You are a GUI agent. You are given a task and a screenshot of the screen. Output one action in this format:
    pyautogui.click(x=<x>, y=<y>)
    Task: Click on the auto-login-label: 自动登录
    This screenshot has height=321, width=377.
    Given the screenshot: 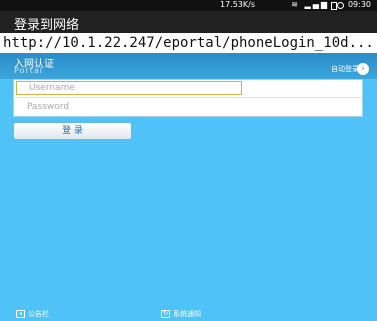 What is the action you would take?
    pyautogui.click(x=345, y=69)
    